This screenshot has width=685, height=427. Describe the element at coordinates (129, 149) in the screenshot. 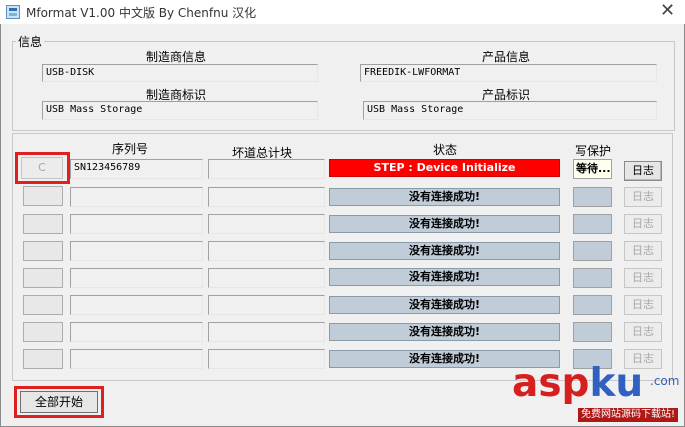

I see `serial-header: 序列号` at that location.